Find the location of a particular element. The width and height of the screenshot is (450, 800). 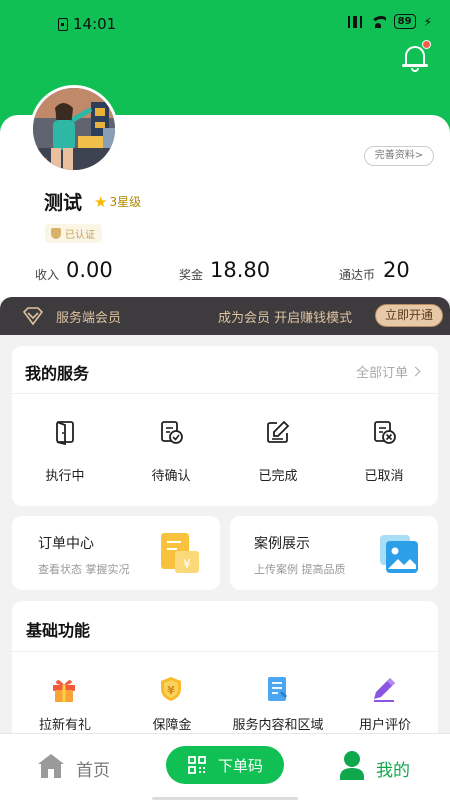

order-center-subtitle: 查看状态 掌握实况 is located at coordinates (84, 569).